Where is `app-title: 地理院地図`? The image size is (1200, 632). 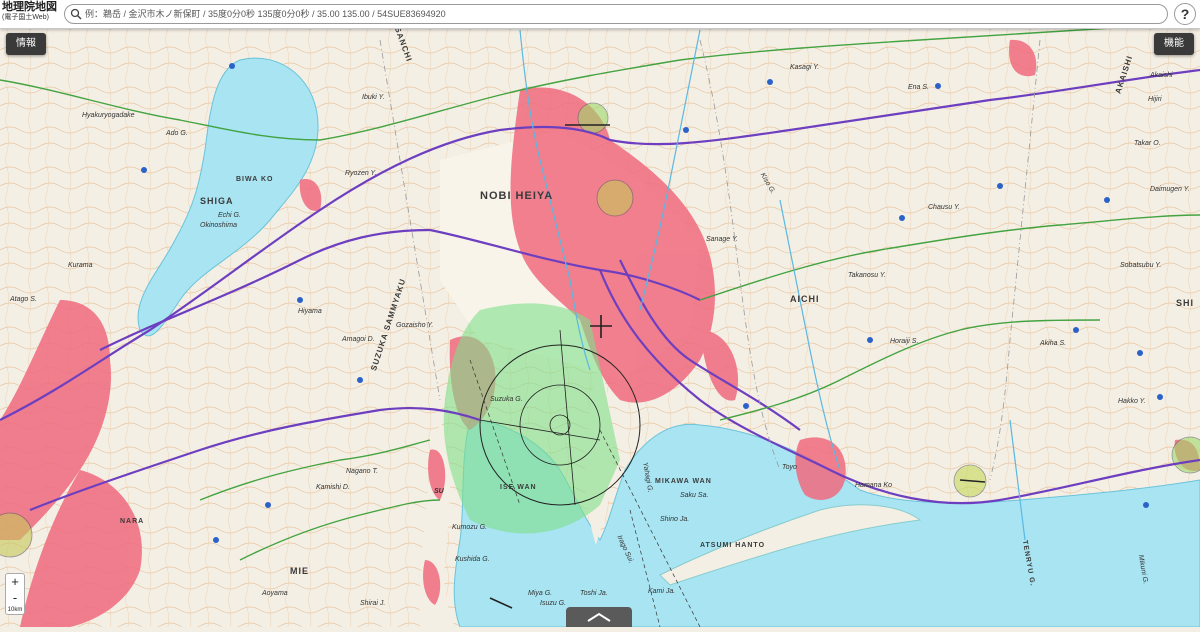
app-title: 地理院地図 is located at coordinates (29, 7).